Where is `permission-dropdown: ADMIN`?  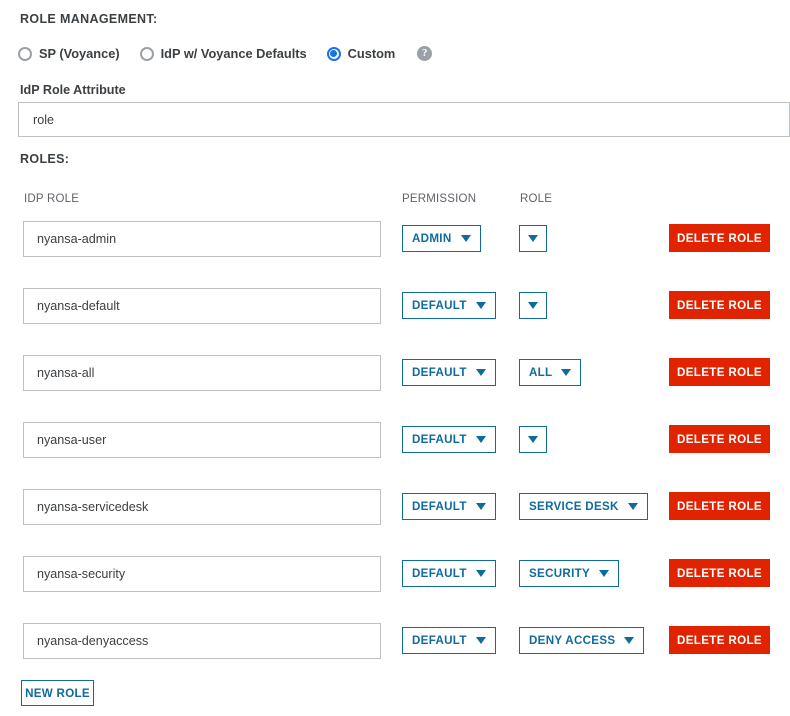 permission-dropdown: ADMIN is located at coordinates (441, 238).